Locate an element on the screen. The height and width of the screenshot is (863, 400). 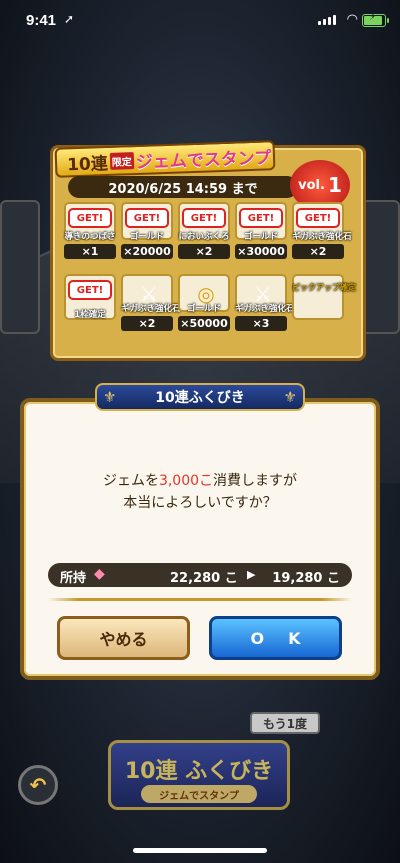
divider is located at coordinates (200, 599).